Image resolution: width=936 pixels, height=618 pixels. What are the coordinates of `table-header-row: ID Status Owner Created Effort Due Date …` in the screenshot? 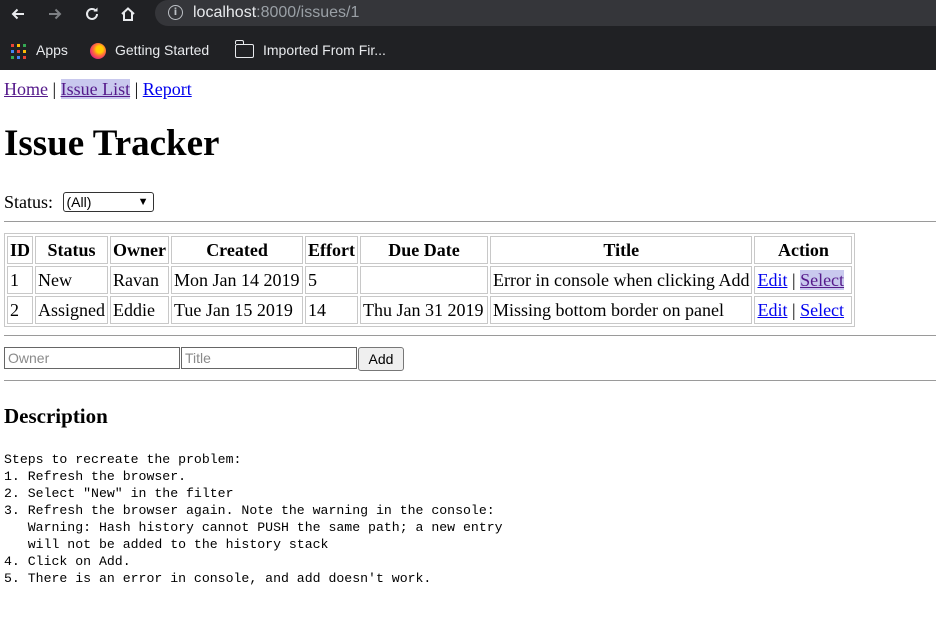 It's located at (430, 250).